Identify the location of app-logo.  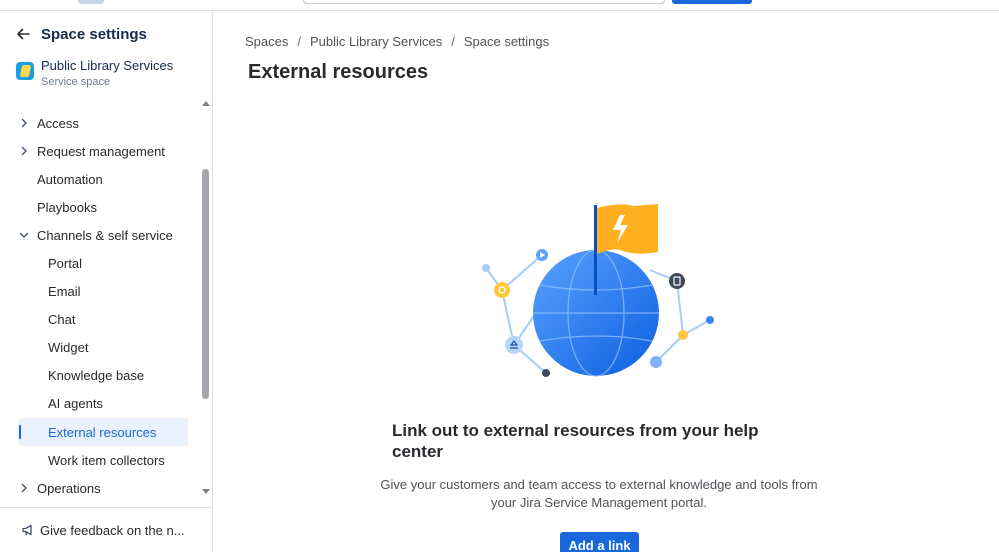
(91, 2).